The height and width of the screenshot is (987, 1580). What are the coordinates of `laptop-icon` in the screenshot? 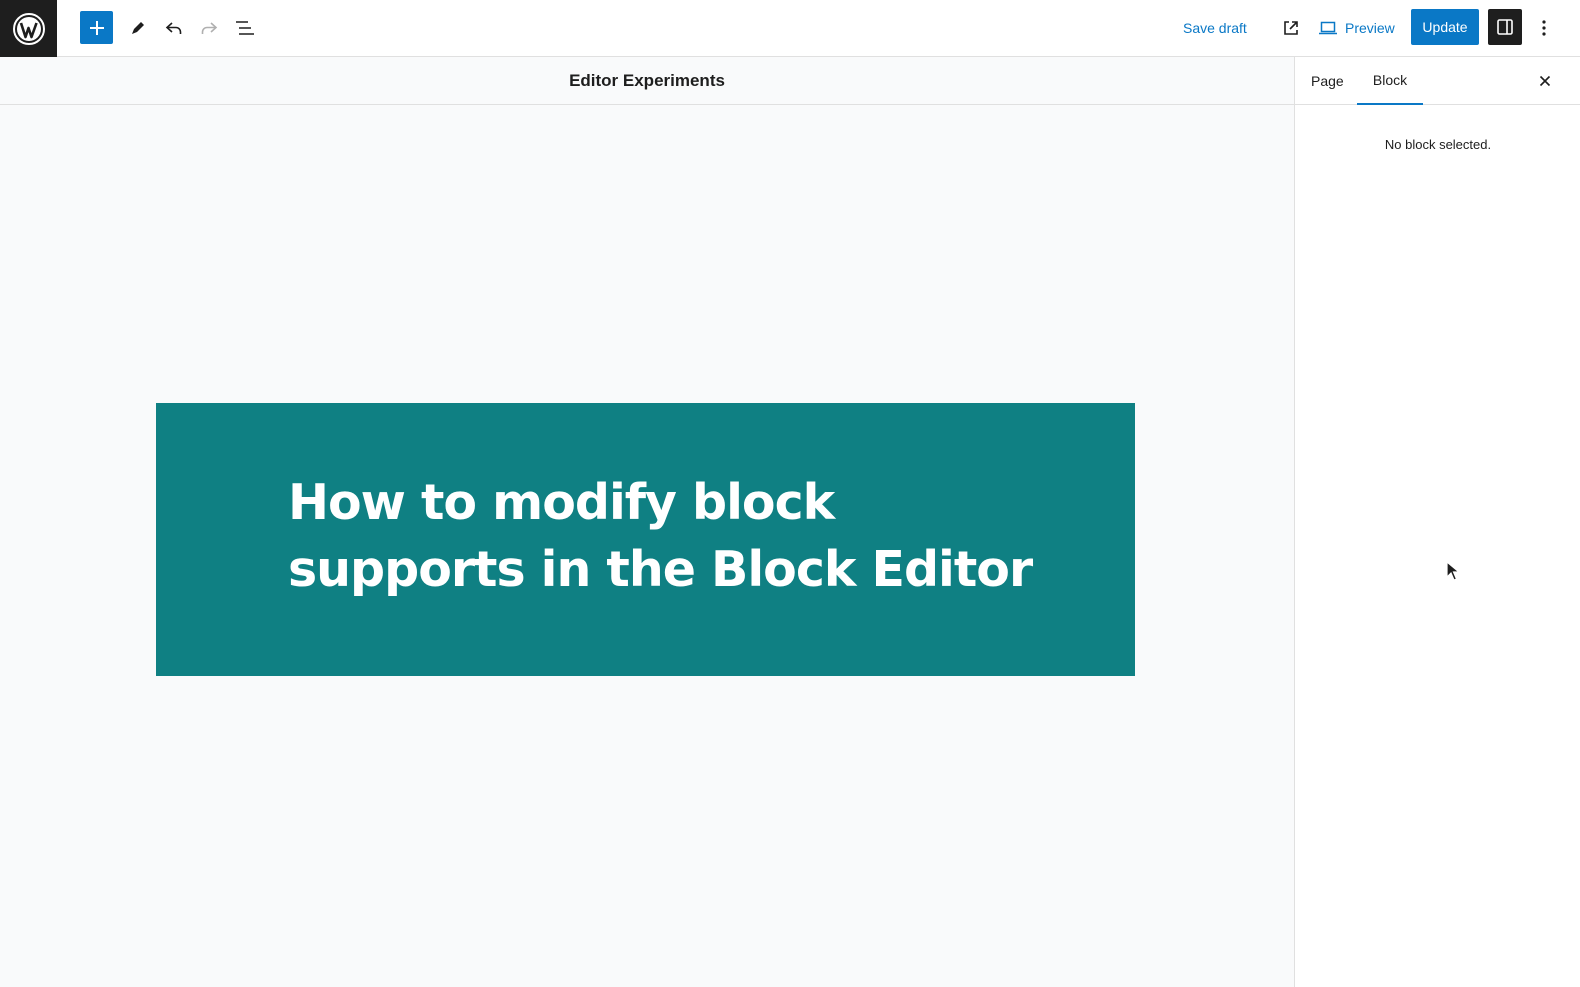 It's located at (1328, 28).